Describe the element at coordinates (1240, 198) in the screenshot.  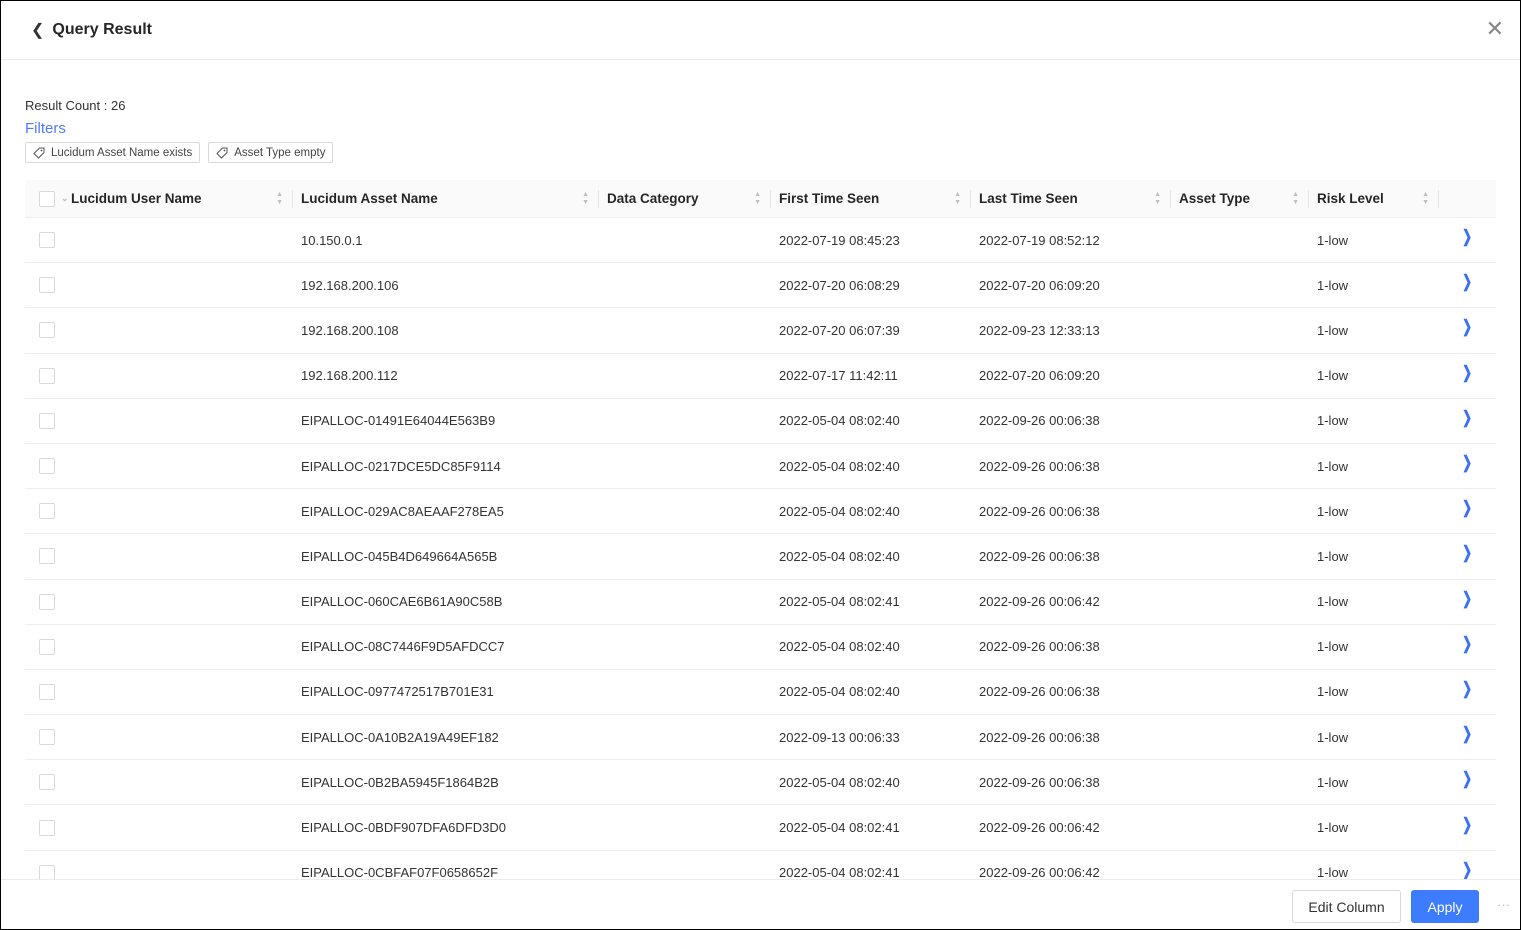
I see `column-header: Asset Type ▲ ▼` at that location.